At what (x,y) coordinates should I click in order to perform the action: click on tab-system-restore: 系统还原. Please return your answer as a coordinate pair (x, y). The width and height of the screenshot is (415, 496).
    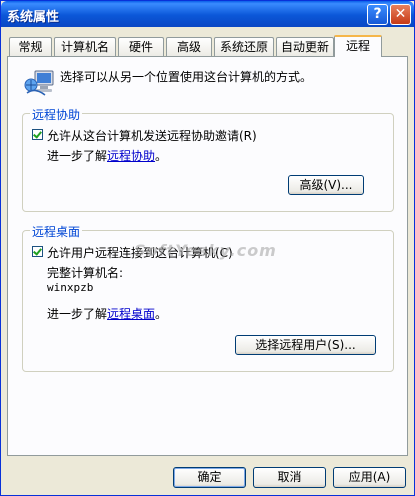
    Looking at the image, I should click on (244, 46).